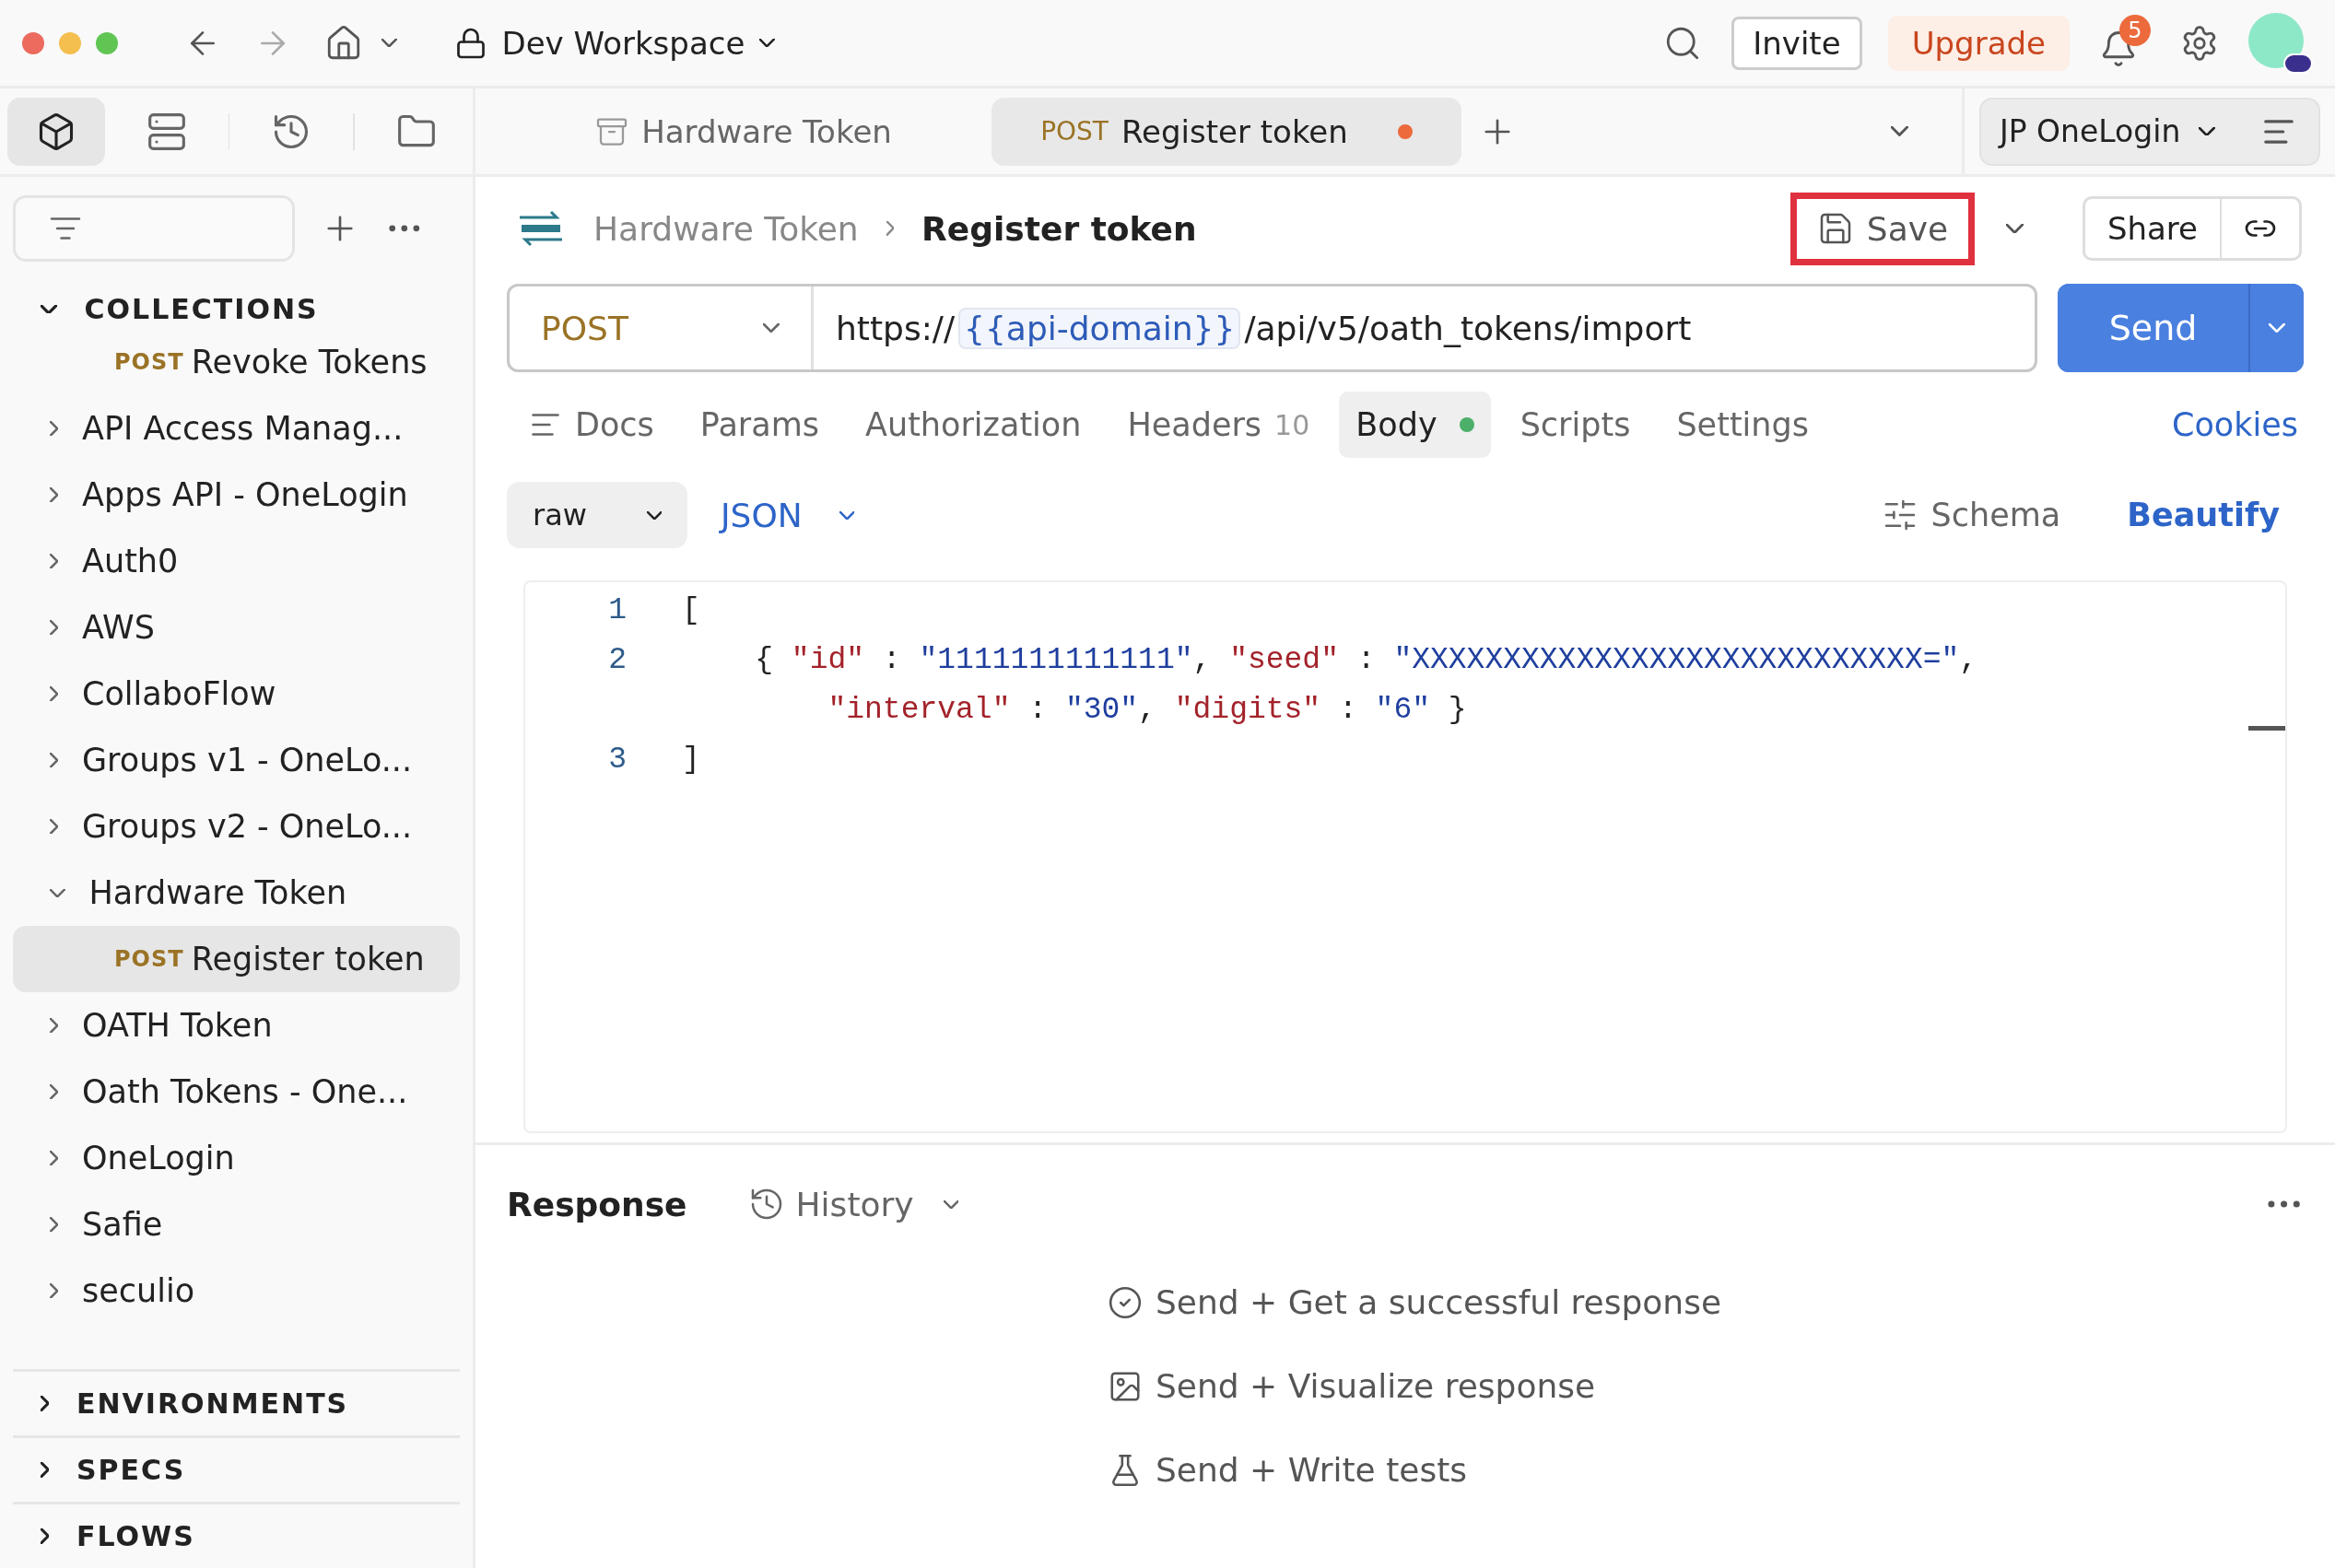 The image size is (2335, 1568). Describe the element at coordinates (597, 1204) in the screenshot. I see `response-title: Response` at that location.